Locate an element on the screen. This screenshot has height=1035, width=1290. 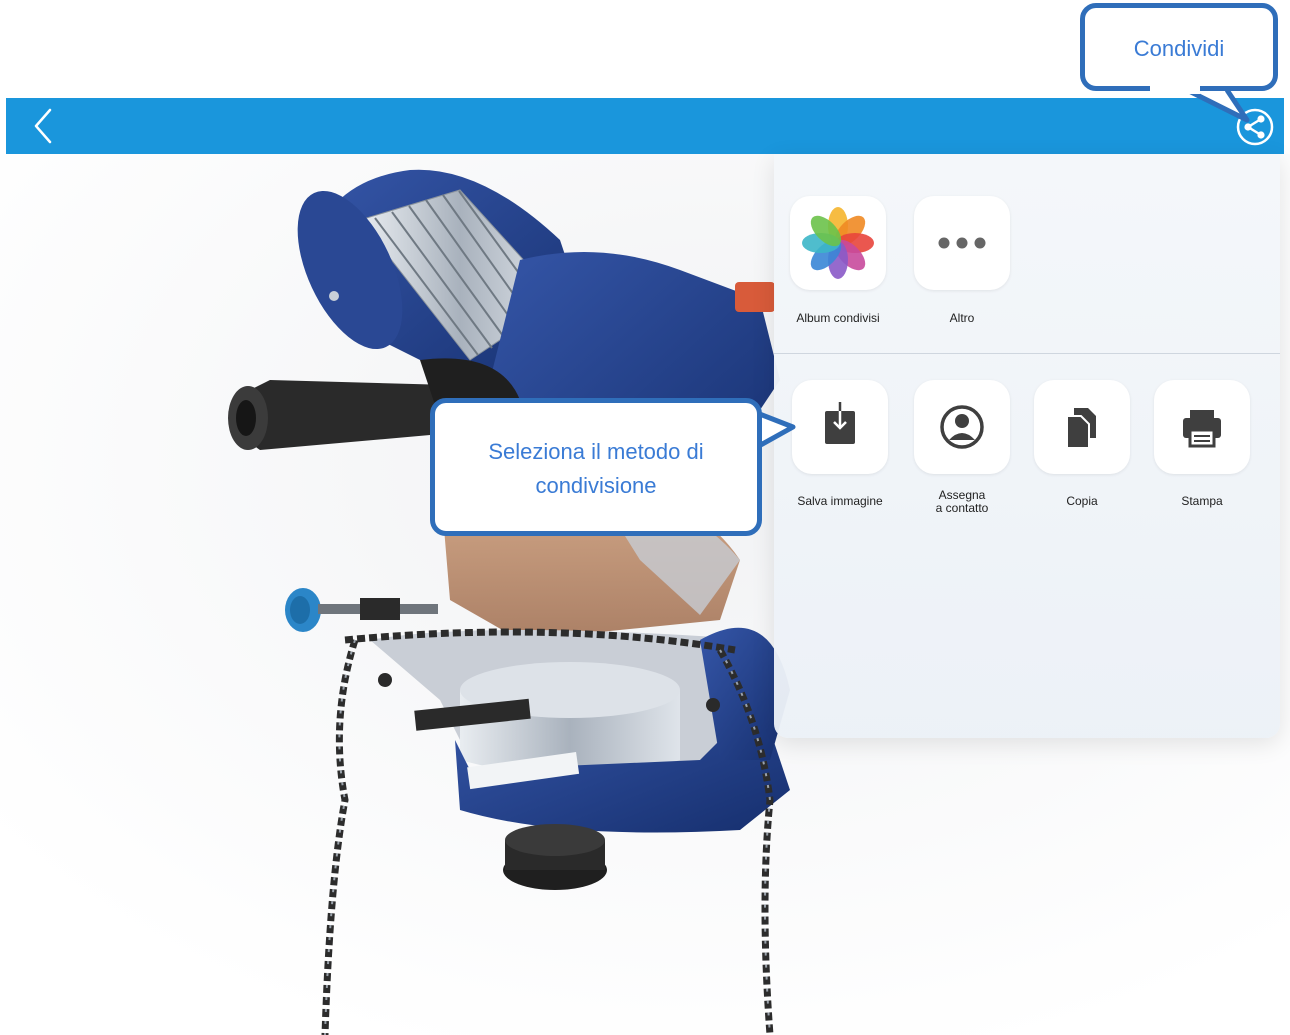
salva-immagine-button is located at coordinates (840, 427).